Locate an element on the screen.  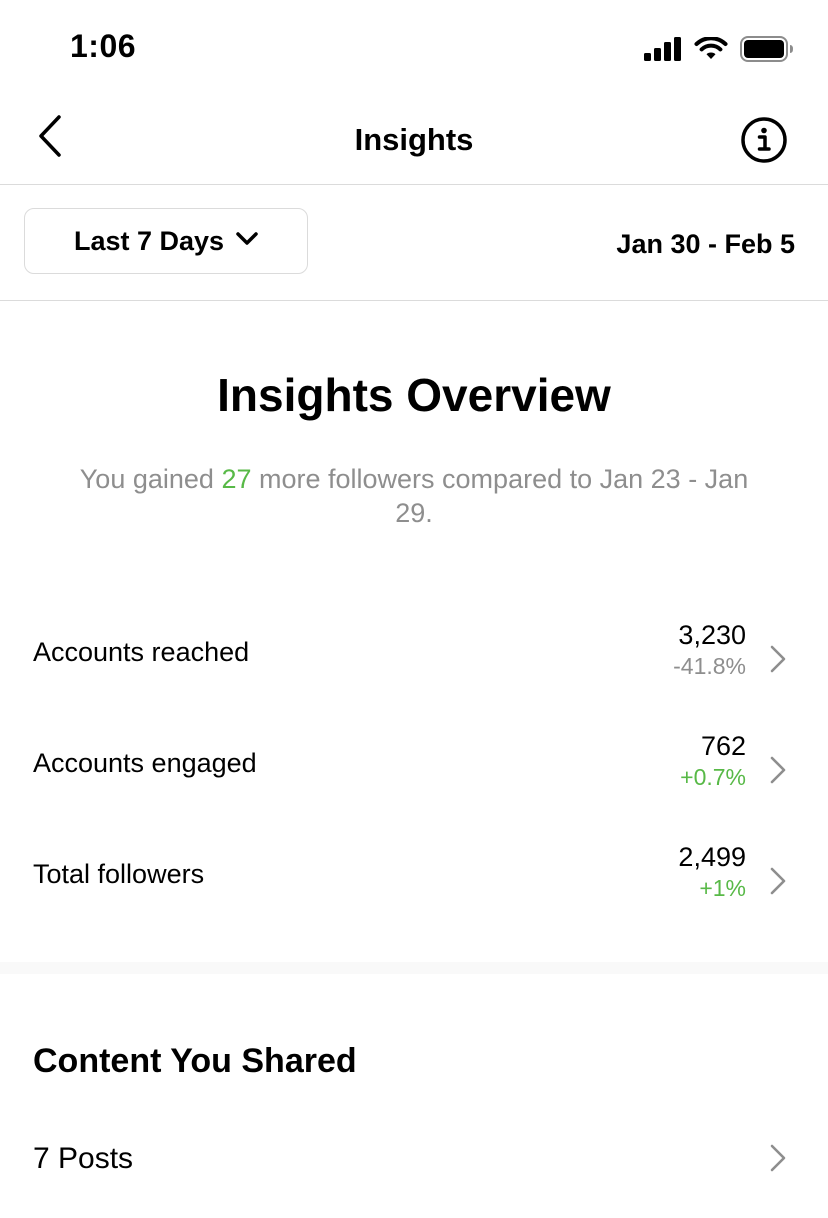
metric-row-accounts-reached: Accounts reached 3,230 -41.8% is located at coordinates (414, 664).